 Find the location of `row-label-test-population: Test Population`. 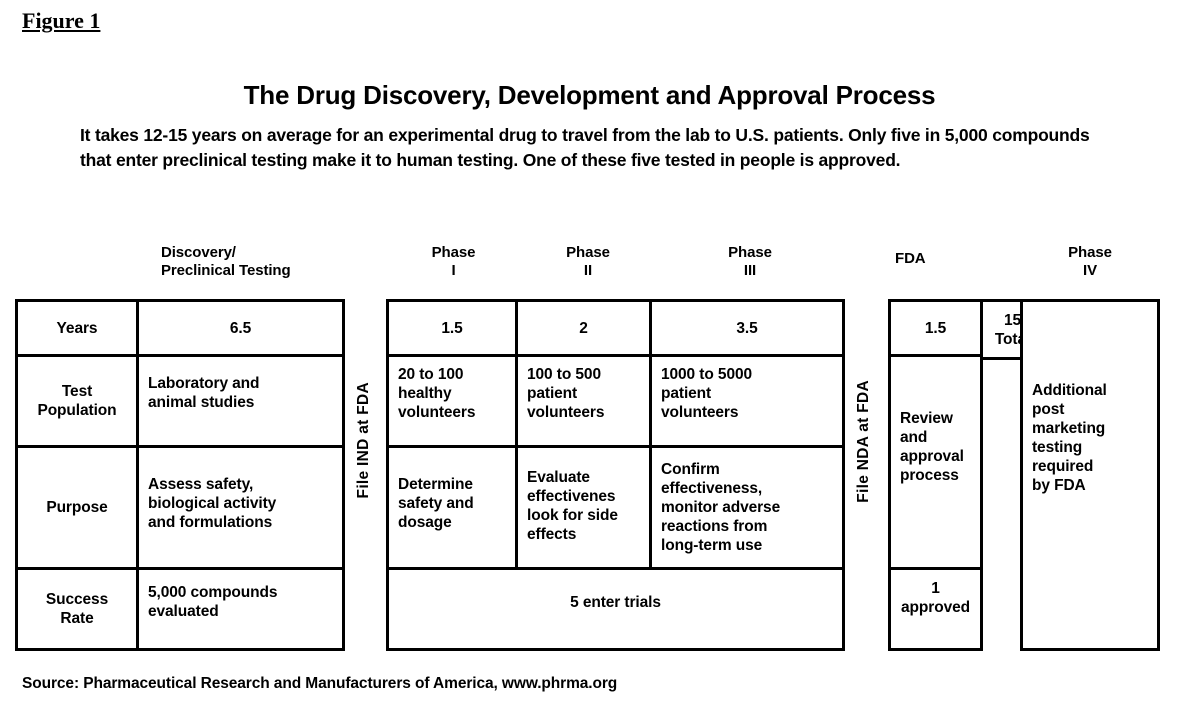

row-label-test-population: Test Population is located at coordinates (78, 402).